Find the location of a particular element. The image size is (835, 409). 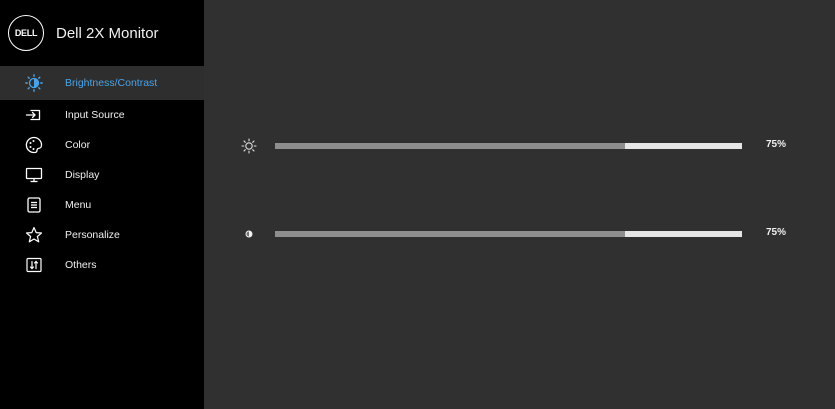

menu-item-label: Others is located at coordinates (81, 265).